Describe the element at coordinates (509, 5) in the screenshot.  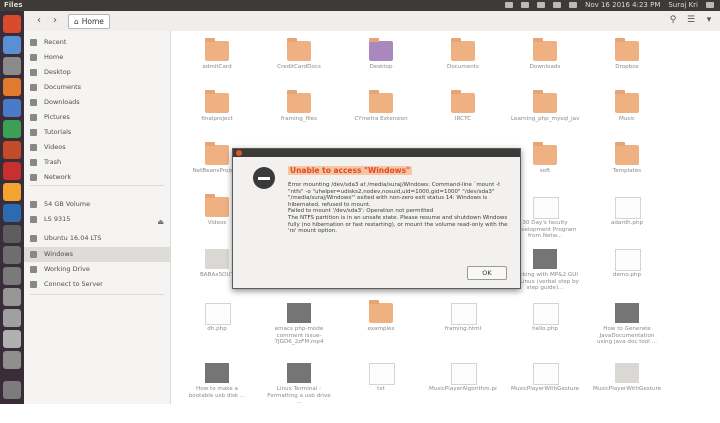
I see `camera-icon` at that location.